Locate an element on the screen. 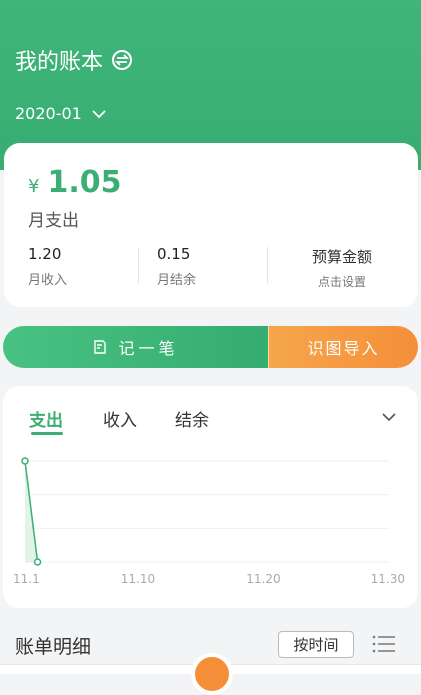  monthly-expense-amount: ¥ 1.05 is located at coordinates (74, 182).